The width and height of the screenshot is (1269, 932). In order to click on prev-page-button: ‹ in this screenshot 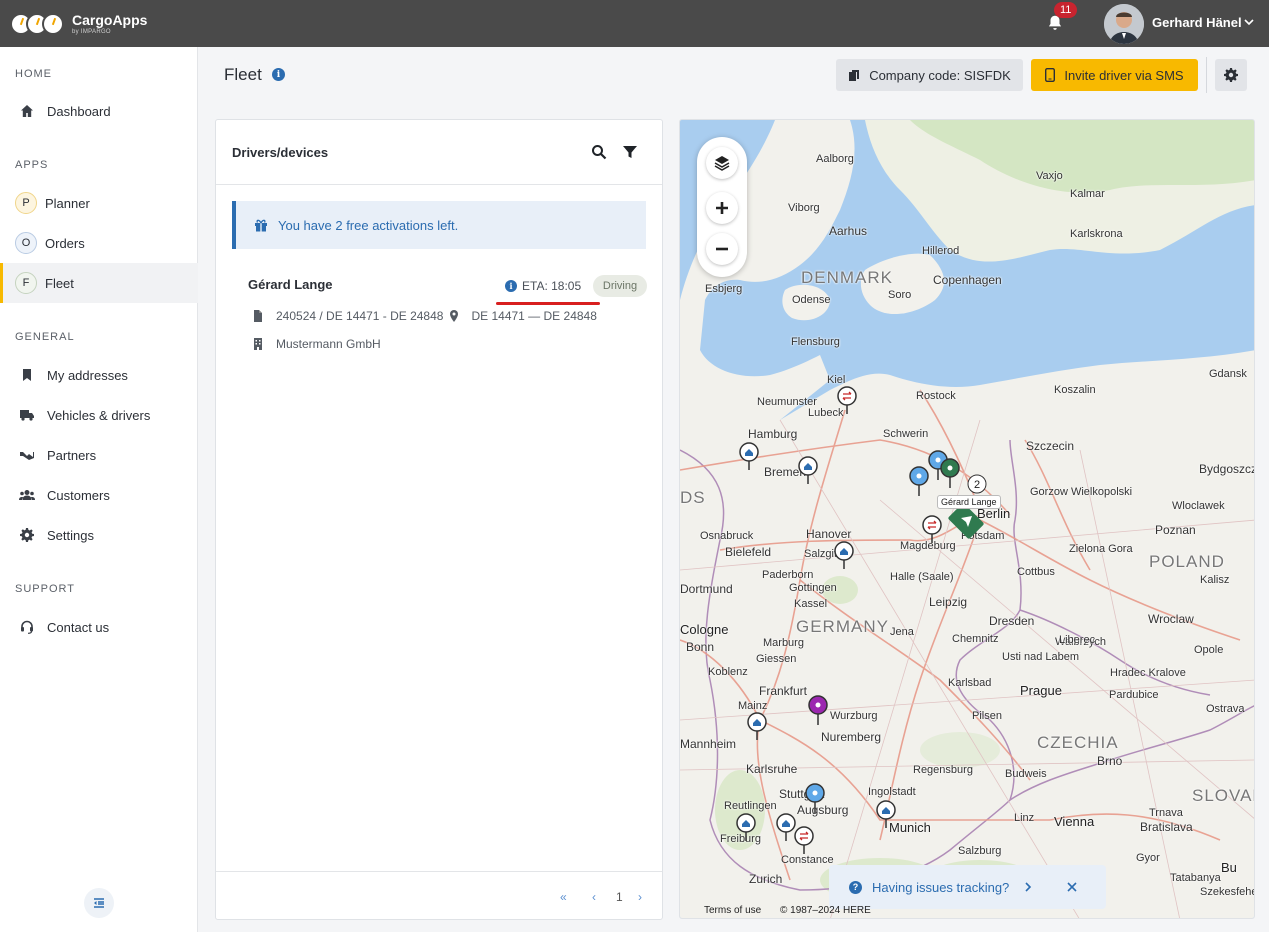, I will do `click(594, 897)`.